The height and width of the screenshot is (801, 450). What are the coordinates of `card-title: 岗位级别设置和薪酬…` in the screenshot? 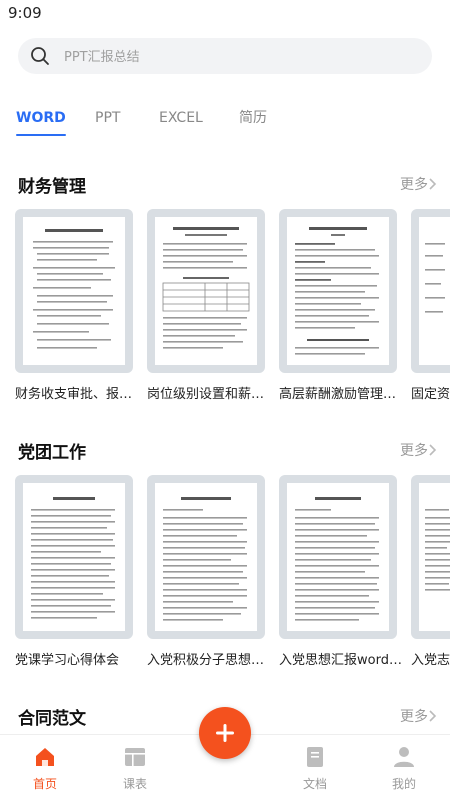 It's located at (209, 394).